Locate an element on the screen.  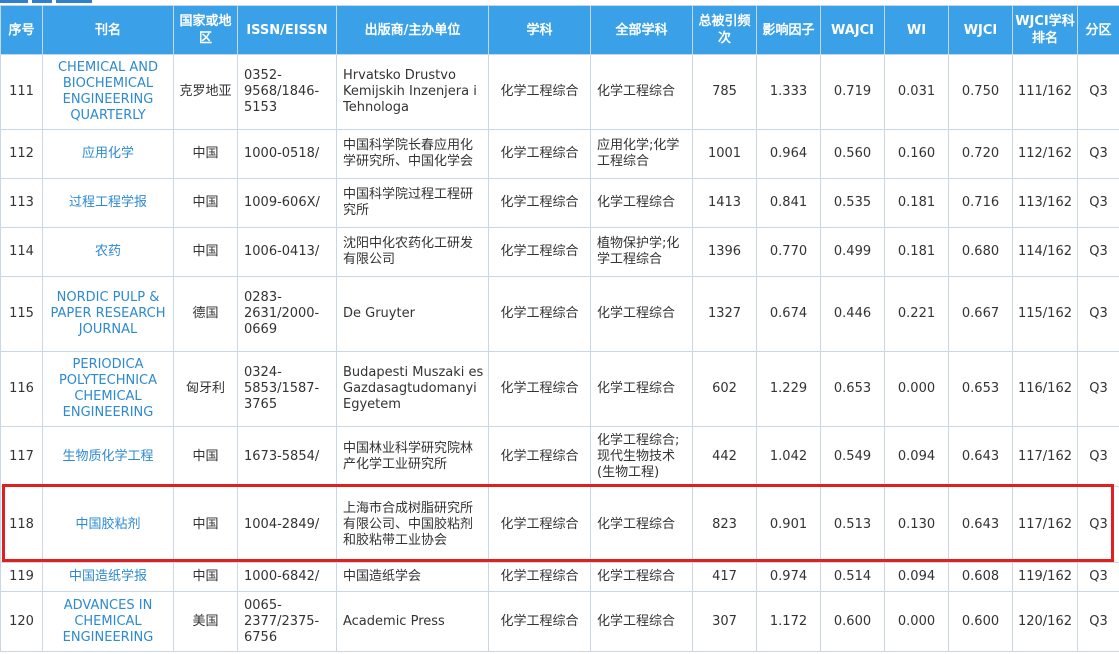
cell-rank: 114/162 is located at coordinates (1045, 252).